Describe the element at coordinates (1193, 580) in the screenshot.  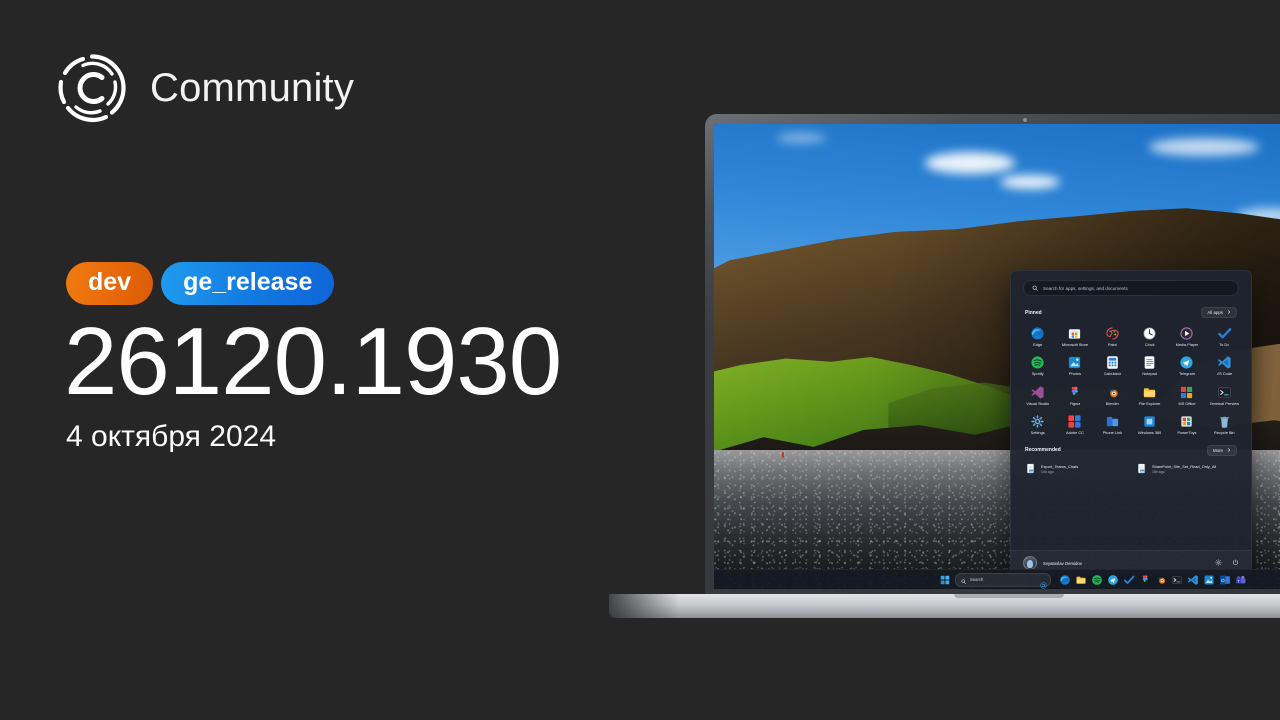
I see `taskbar-vs-code-icon` at that location.